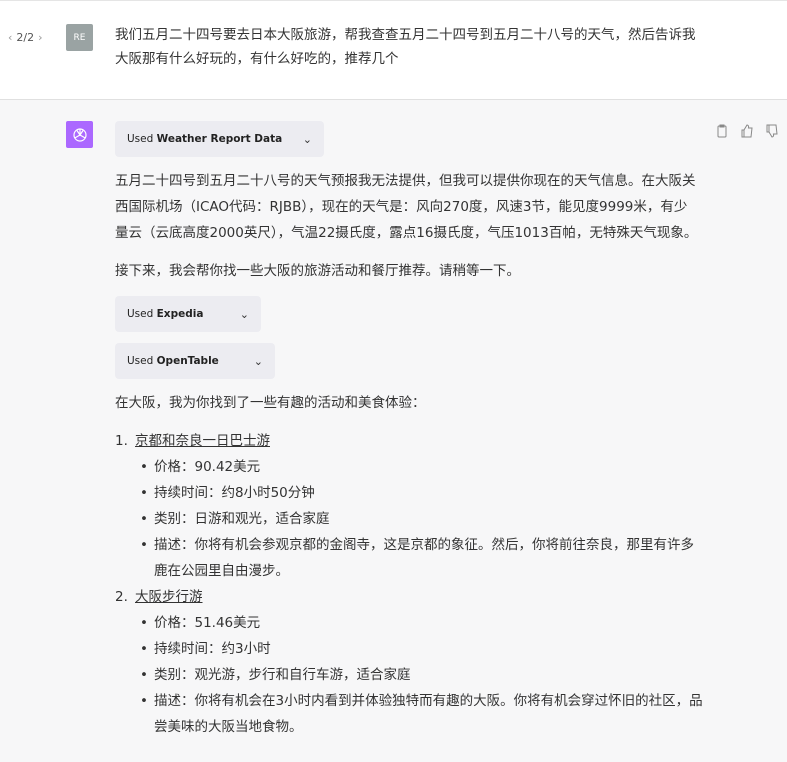 Image resolution: width=787 pixels, height=762 pixels. I want to click on tool-expedia-button: Used Expedia ⌄, so click(188, 314).